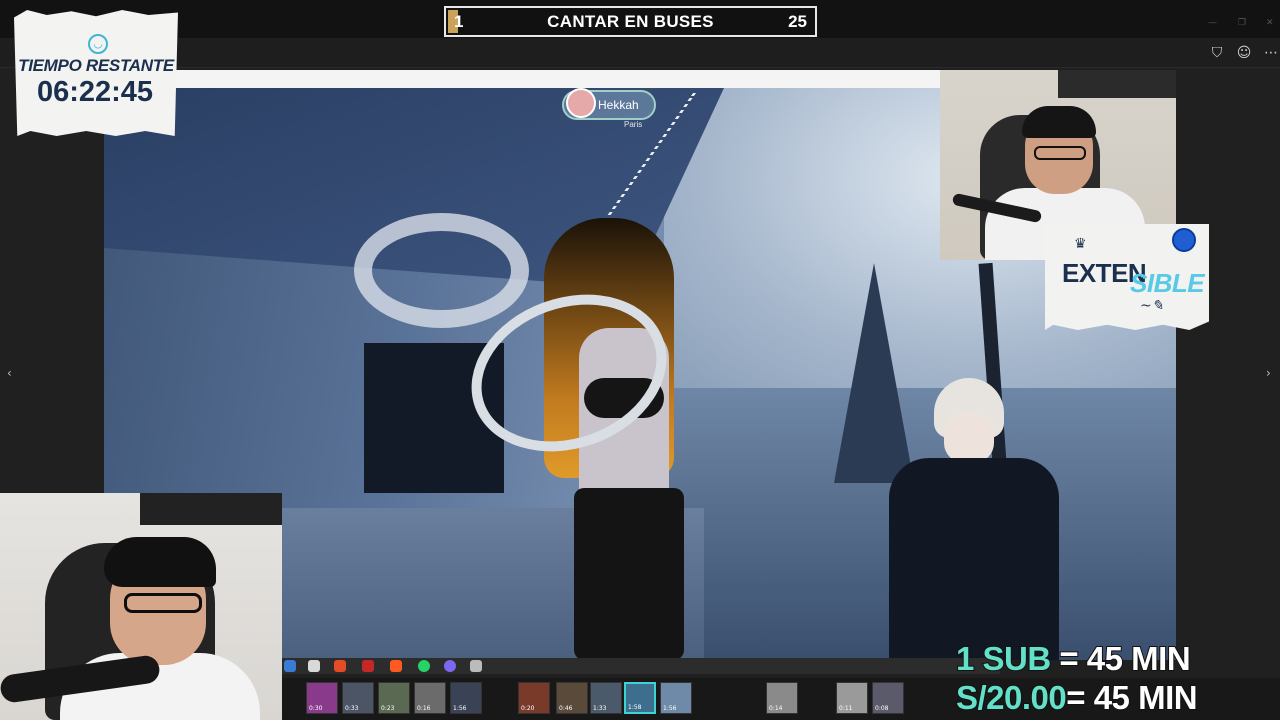 This screenshot has width=1280, height=720. Describe the element at coordinates (290, 666) in the screenshot. I see `app-icon` at that location.